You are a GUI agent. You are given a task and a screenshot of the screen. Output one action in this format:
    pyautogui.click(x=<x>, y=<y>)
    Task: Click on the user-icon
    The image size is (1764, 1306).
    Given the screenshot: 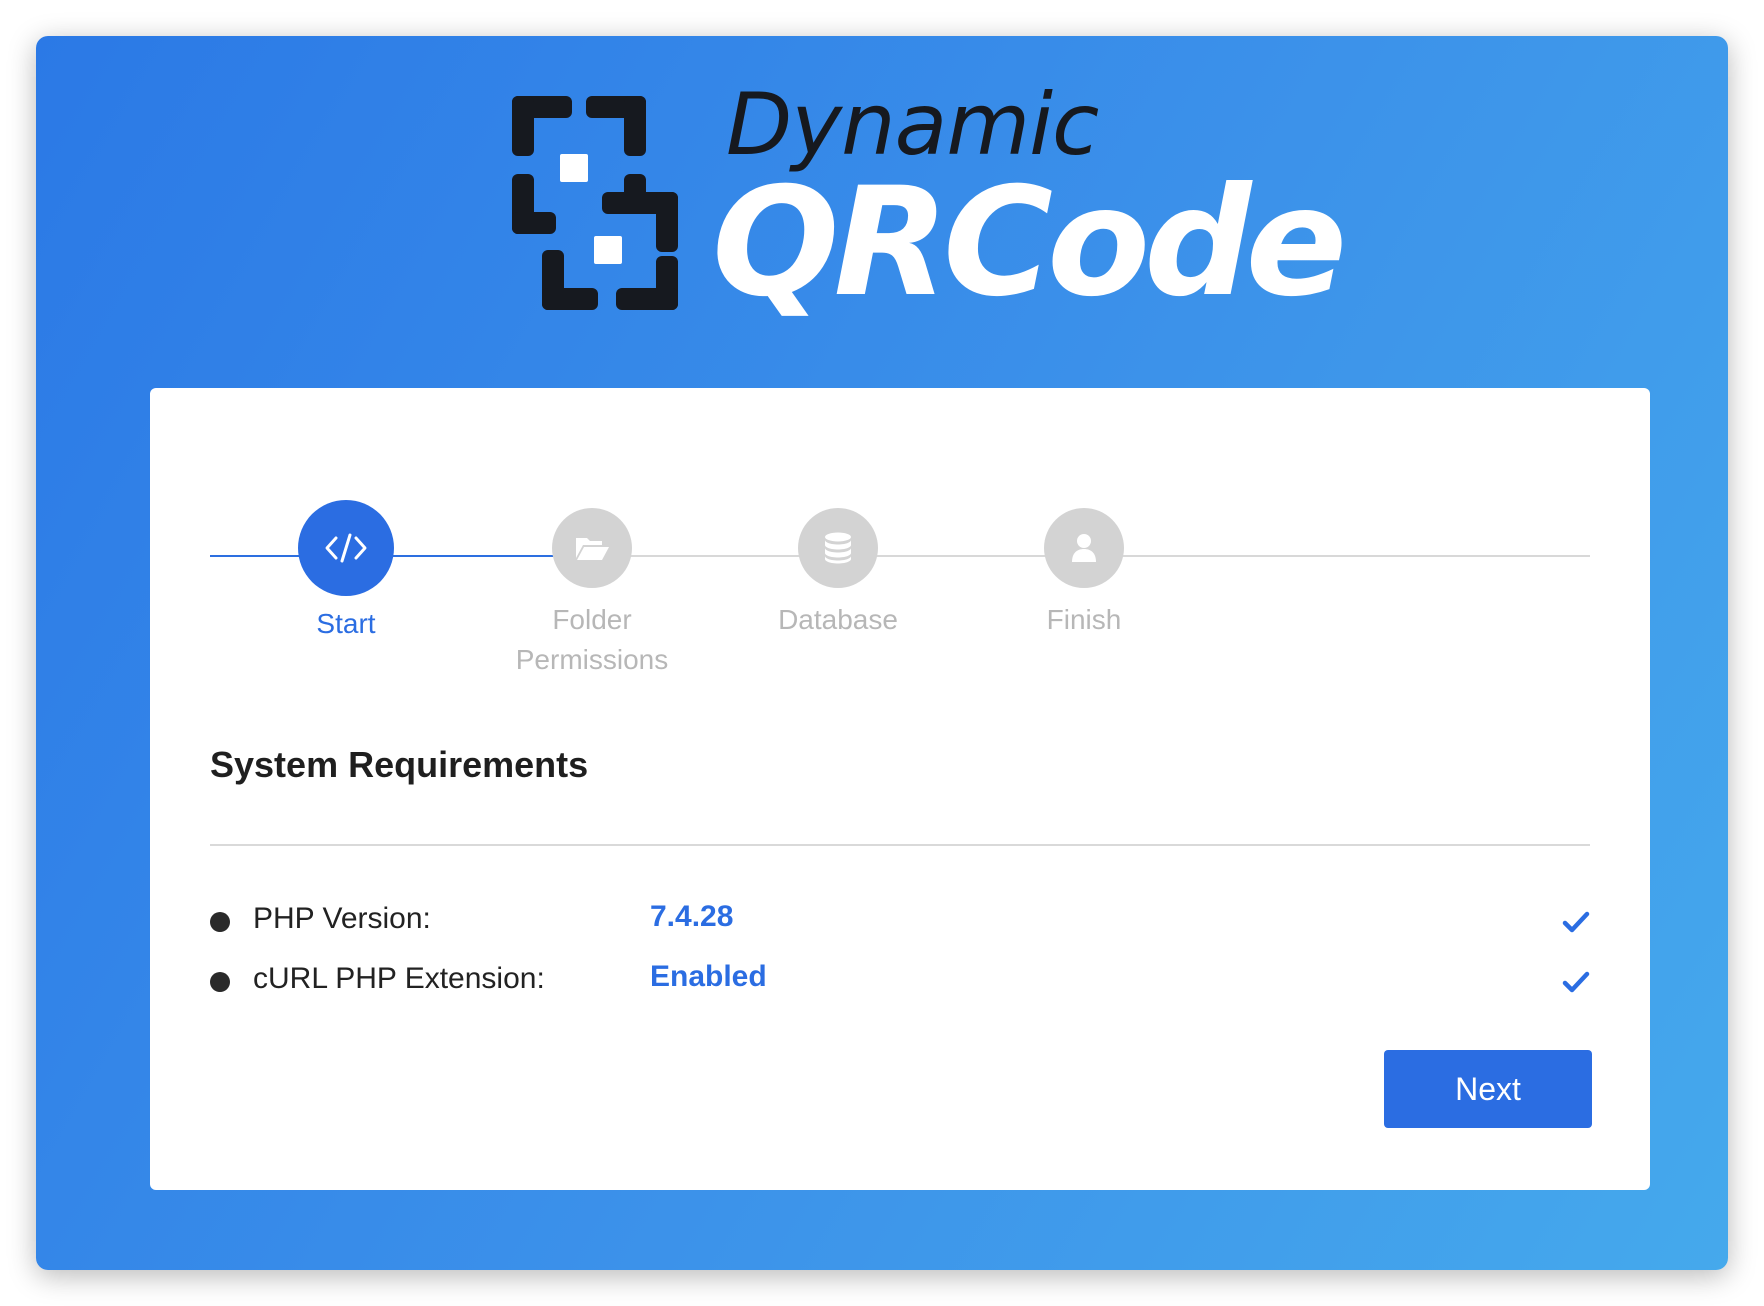 What is the action you would take?
    pyautogui.click(x=1084, y=548)
    